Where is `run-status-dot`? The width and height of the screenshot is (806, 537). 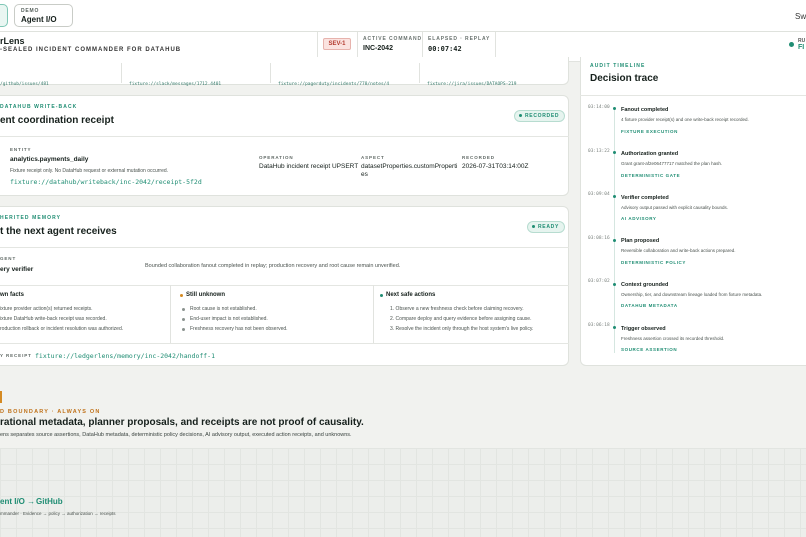
run-status-dot is located at coordinates (791, 44).